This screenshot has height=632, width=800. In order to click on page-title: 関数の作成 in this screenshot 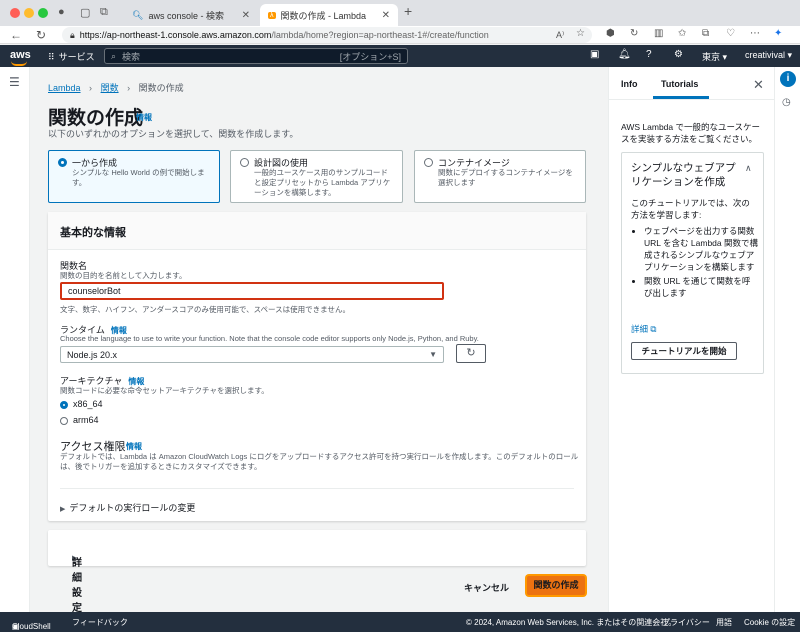, I will do `click(96, 118)`.